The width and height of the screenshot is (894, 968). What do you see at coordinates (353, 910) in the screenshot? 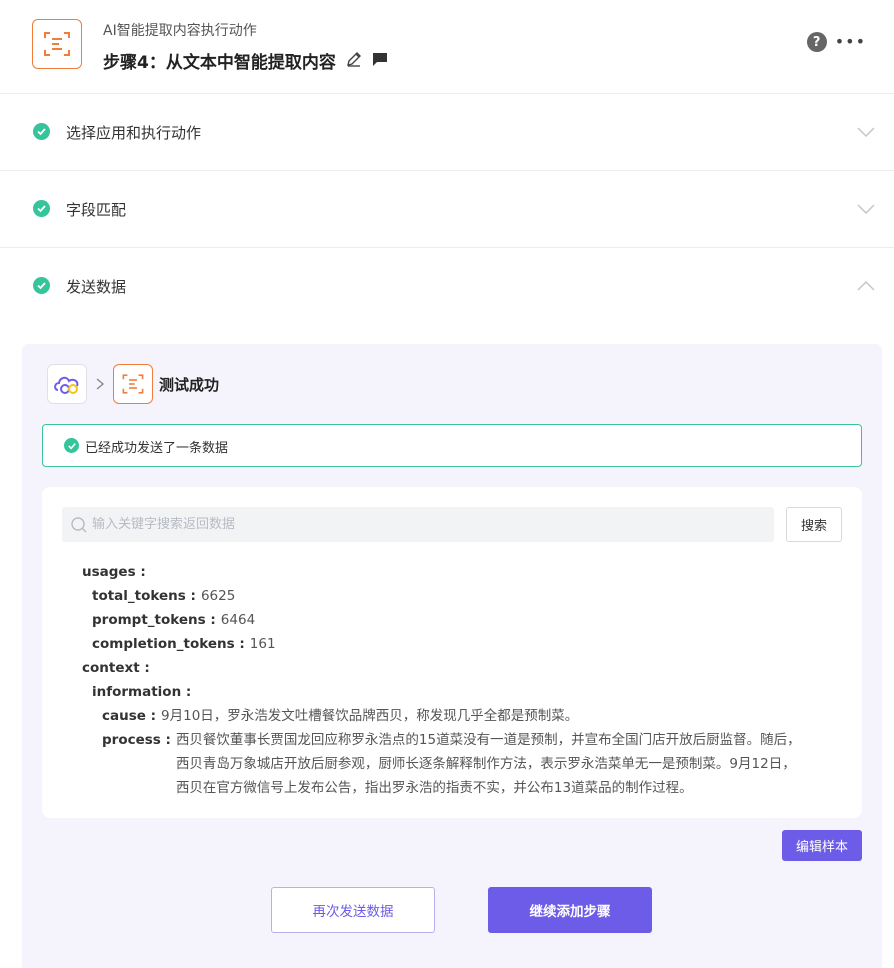
I see `resend-data-button: 再次发送数据` at bounding box center [353, 910].